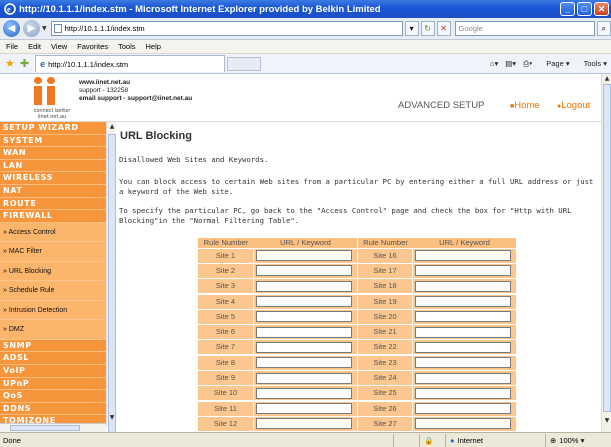 This screenshot has height=447, width=611. Describe the element at coordinates (53, 252) in the screenshot. I see `sidebar-item: » MAC Filter` at that location.